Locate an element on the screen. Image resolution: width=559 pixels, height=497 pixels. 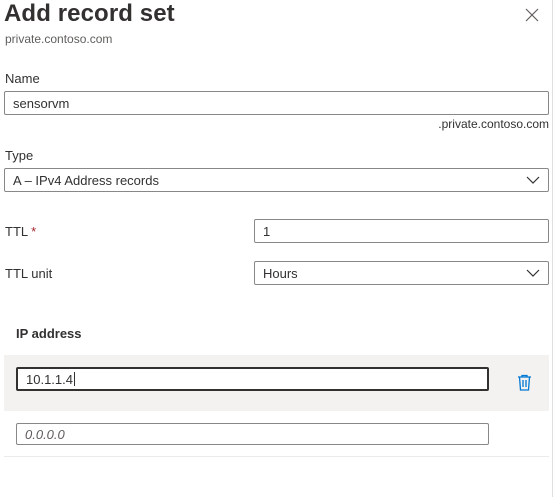
panel-edge is located at coordinates (552, 248).